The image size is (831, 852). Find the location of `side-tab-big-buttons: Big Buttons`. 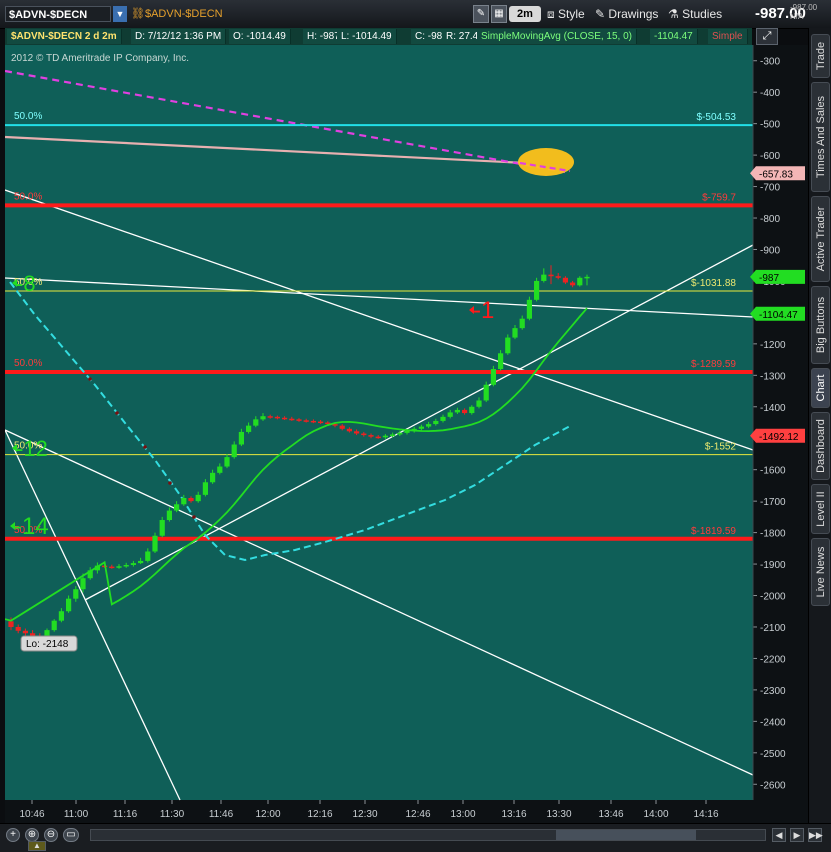

side-tab-big-buttons: Big Buttons is located at coordinates (820, 325).